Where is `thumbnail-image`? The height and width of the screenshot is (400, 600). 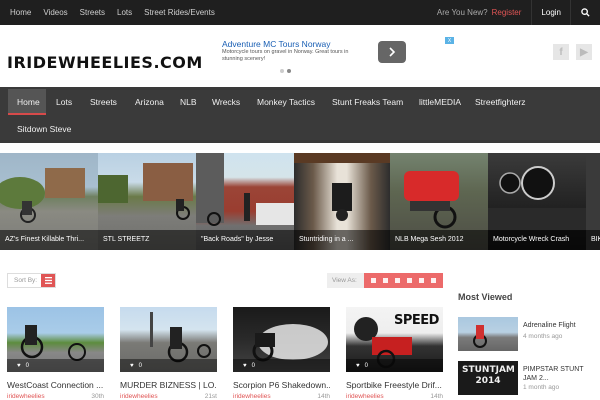 thumbnail-image is located at coordinates (480, 336).